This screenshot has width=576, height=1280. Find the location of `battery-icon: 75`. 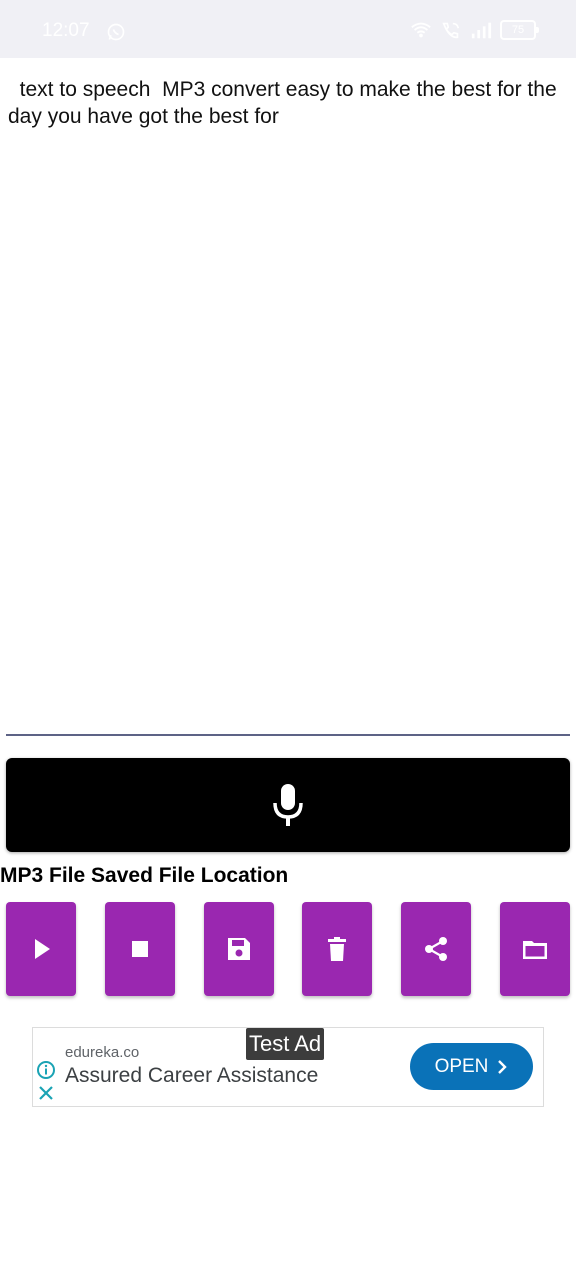

battery-icon: 75 is located at coordinates (519, 30).